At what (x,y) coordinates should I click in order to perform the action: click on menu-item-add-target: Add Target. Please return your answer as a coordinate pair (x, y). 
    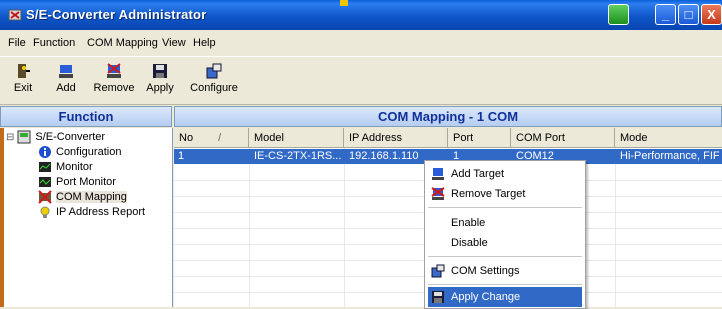
    Looking at the image, I should click on (505, 174).